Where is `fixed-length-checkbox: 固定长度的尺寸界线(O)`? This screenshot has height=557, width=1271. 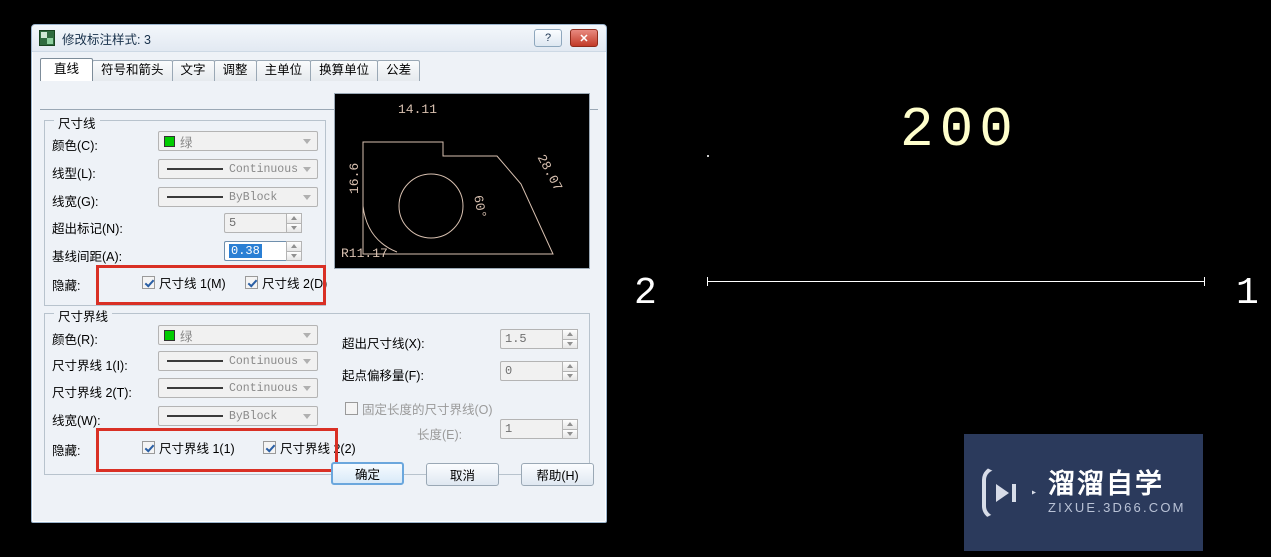 fixed-length-checkbox: 固定长度的尺寸界线(O) is located at coordinates (419, 408).